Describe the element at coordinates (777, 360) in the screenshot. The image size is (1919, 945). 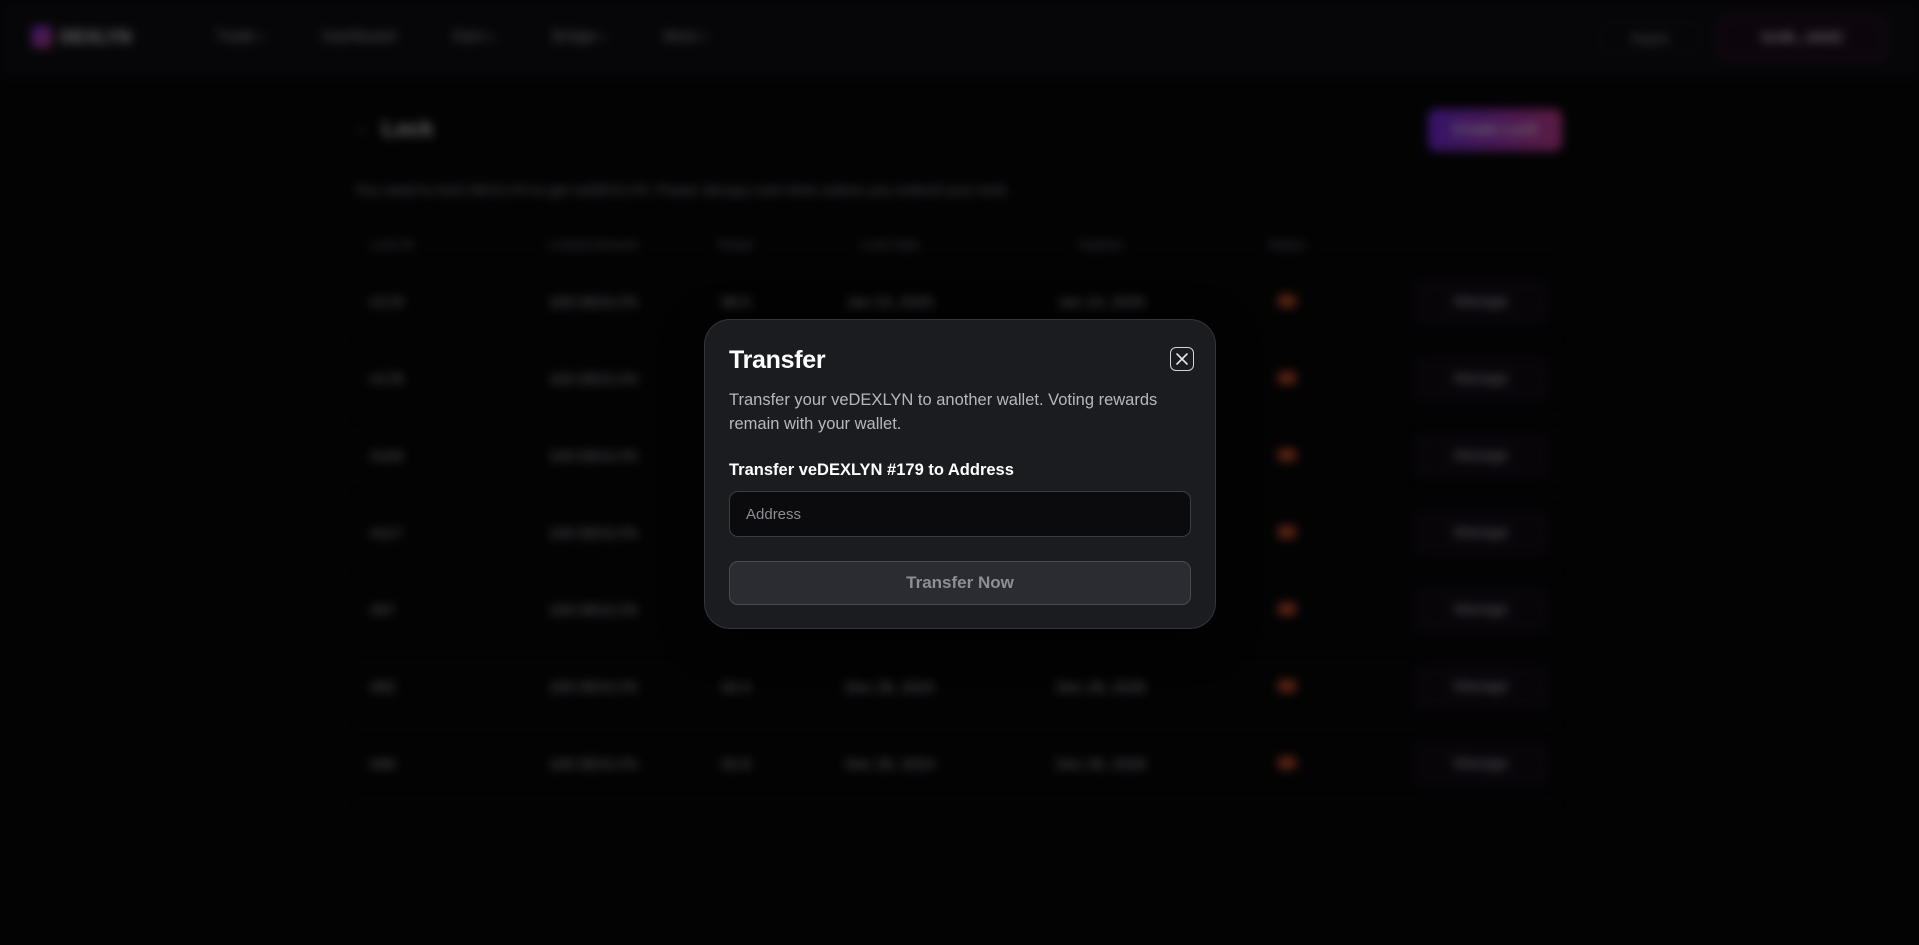
I see `modal-title: Transfer` at that location.